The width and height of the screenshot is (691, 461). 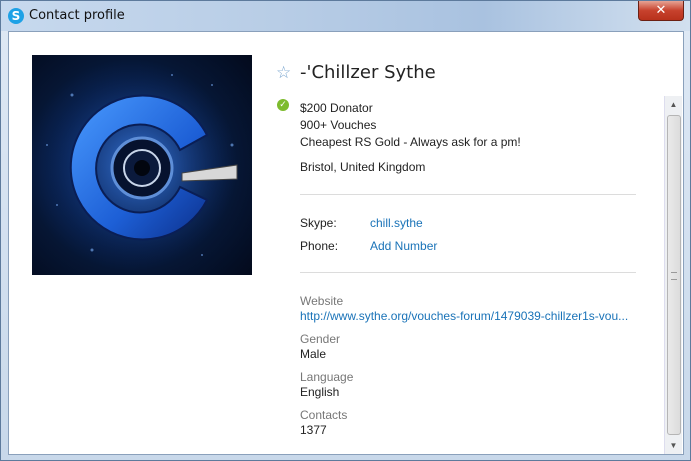 I want to click on scroll-up-icon: ▲, so click(x=673, y=104).